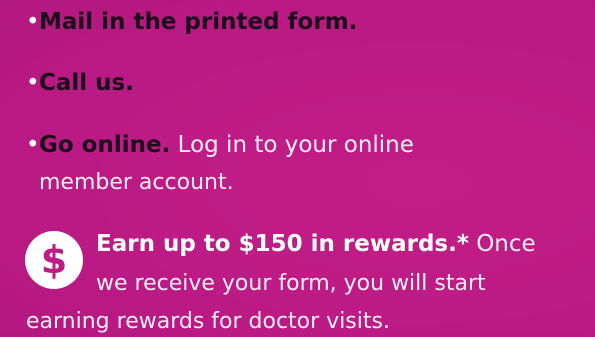 Image resolution: width=595 pixels, height=337 pixels. I want to click on dollar-icon: $, so click(54, 260).